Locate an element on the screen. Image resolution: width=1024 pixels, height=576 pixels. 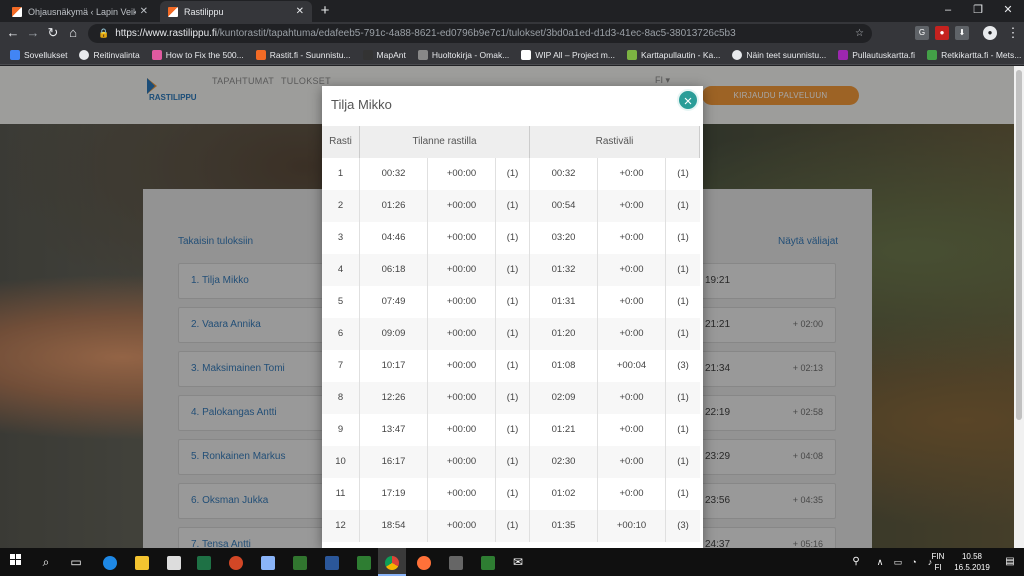
cell-vali-time: 00:32 is located at coordinates (564, 174).